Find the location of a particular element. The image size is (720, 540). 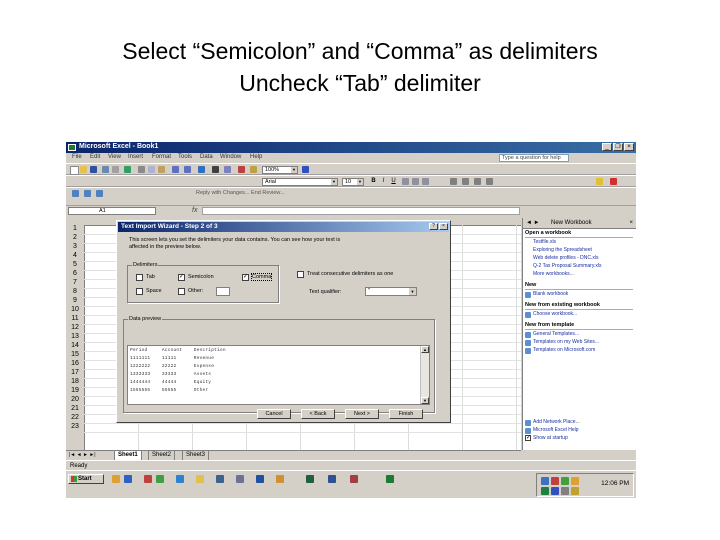

menu-format: Format is located at coordinates (161, 157).